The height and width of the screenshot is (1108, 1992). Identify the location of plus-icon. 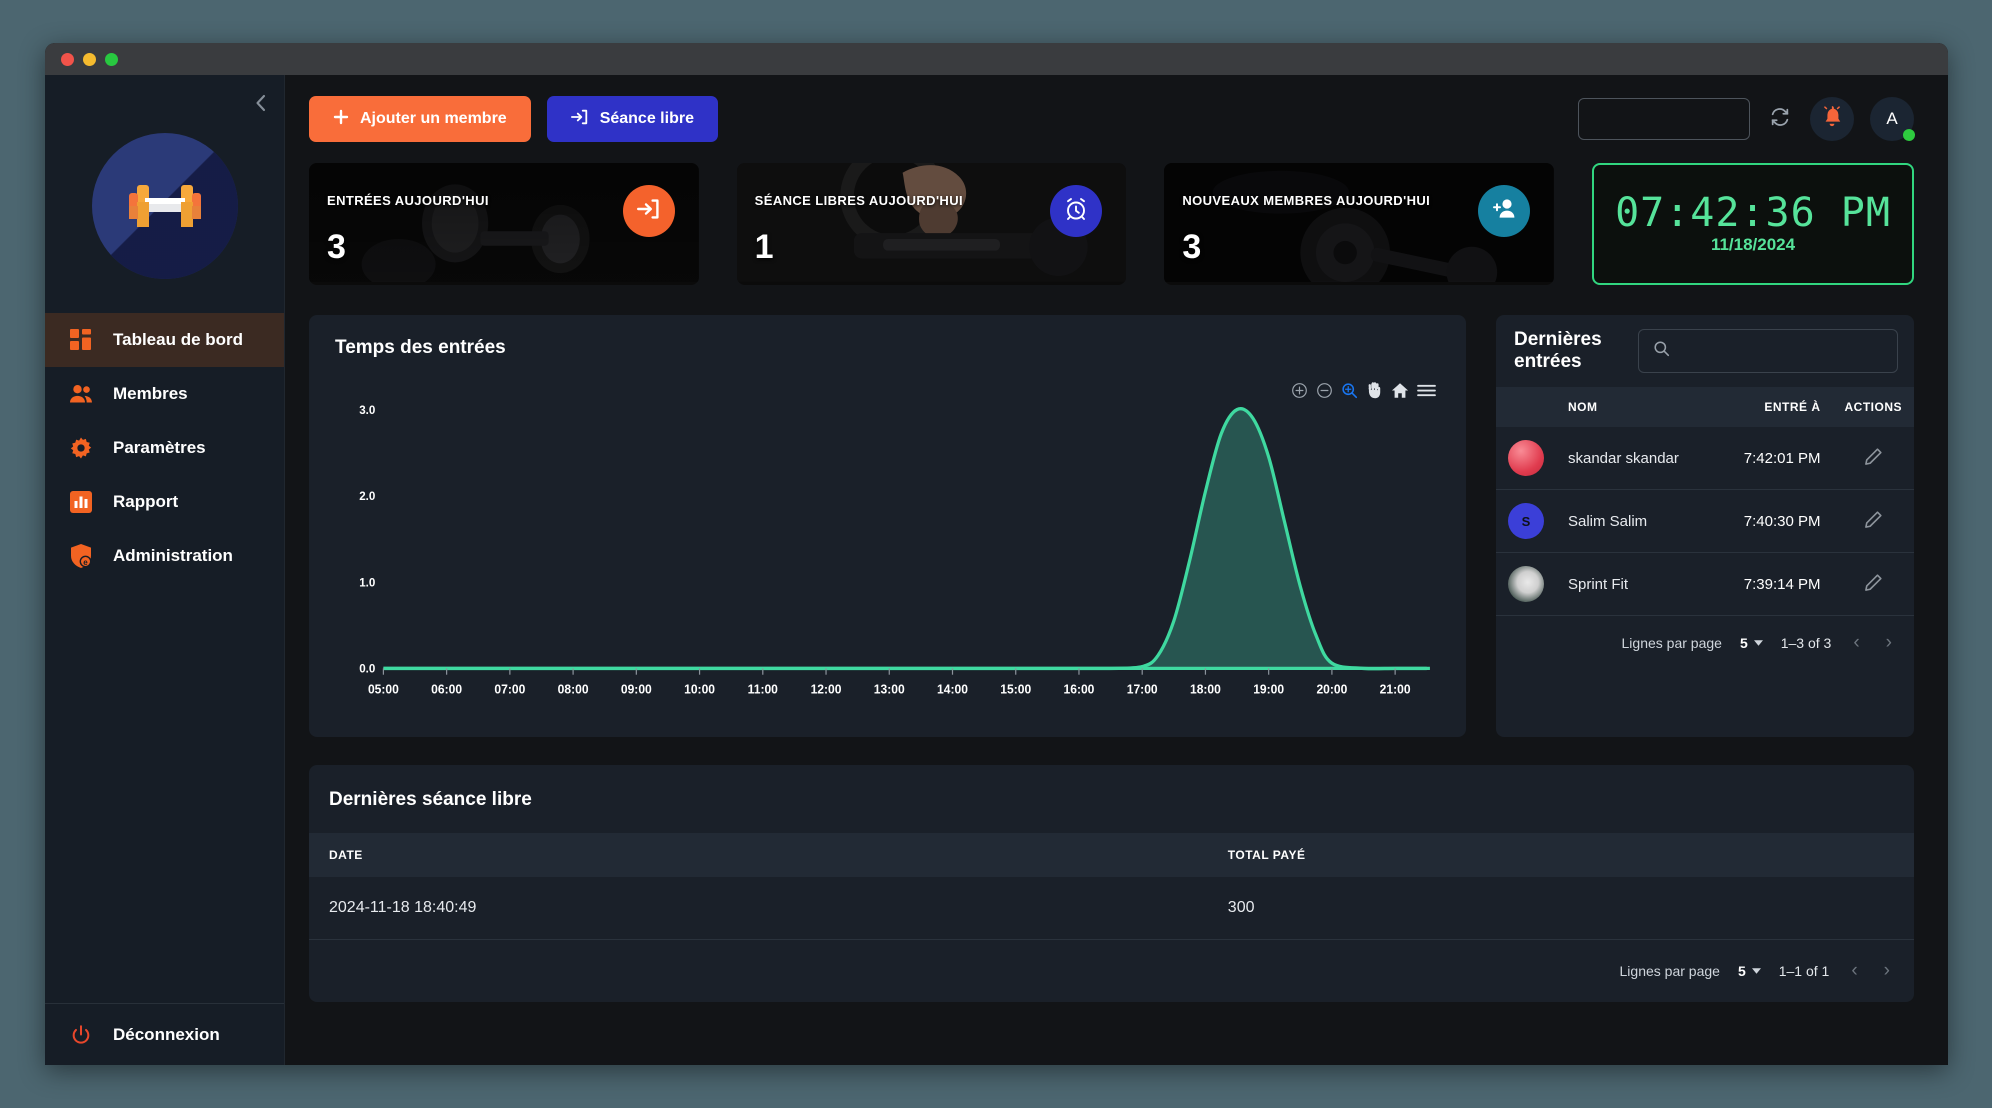
(341, 119).